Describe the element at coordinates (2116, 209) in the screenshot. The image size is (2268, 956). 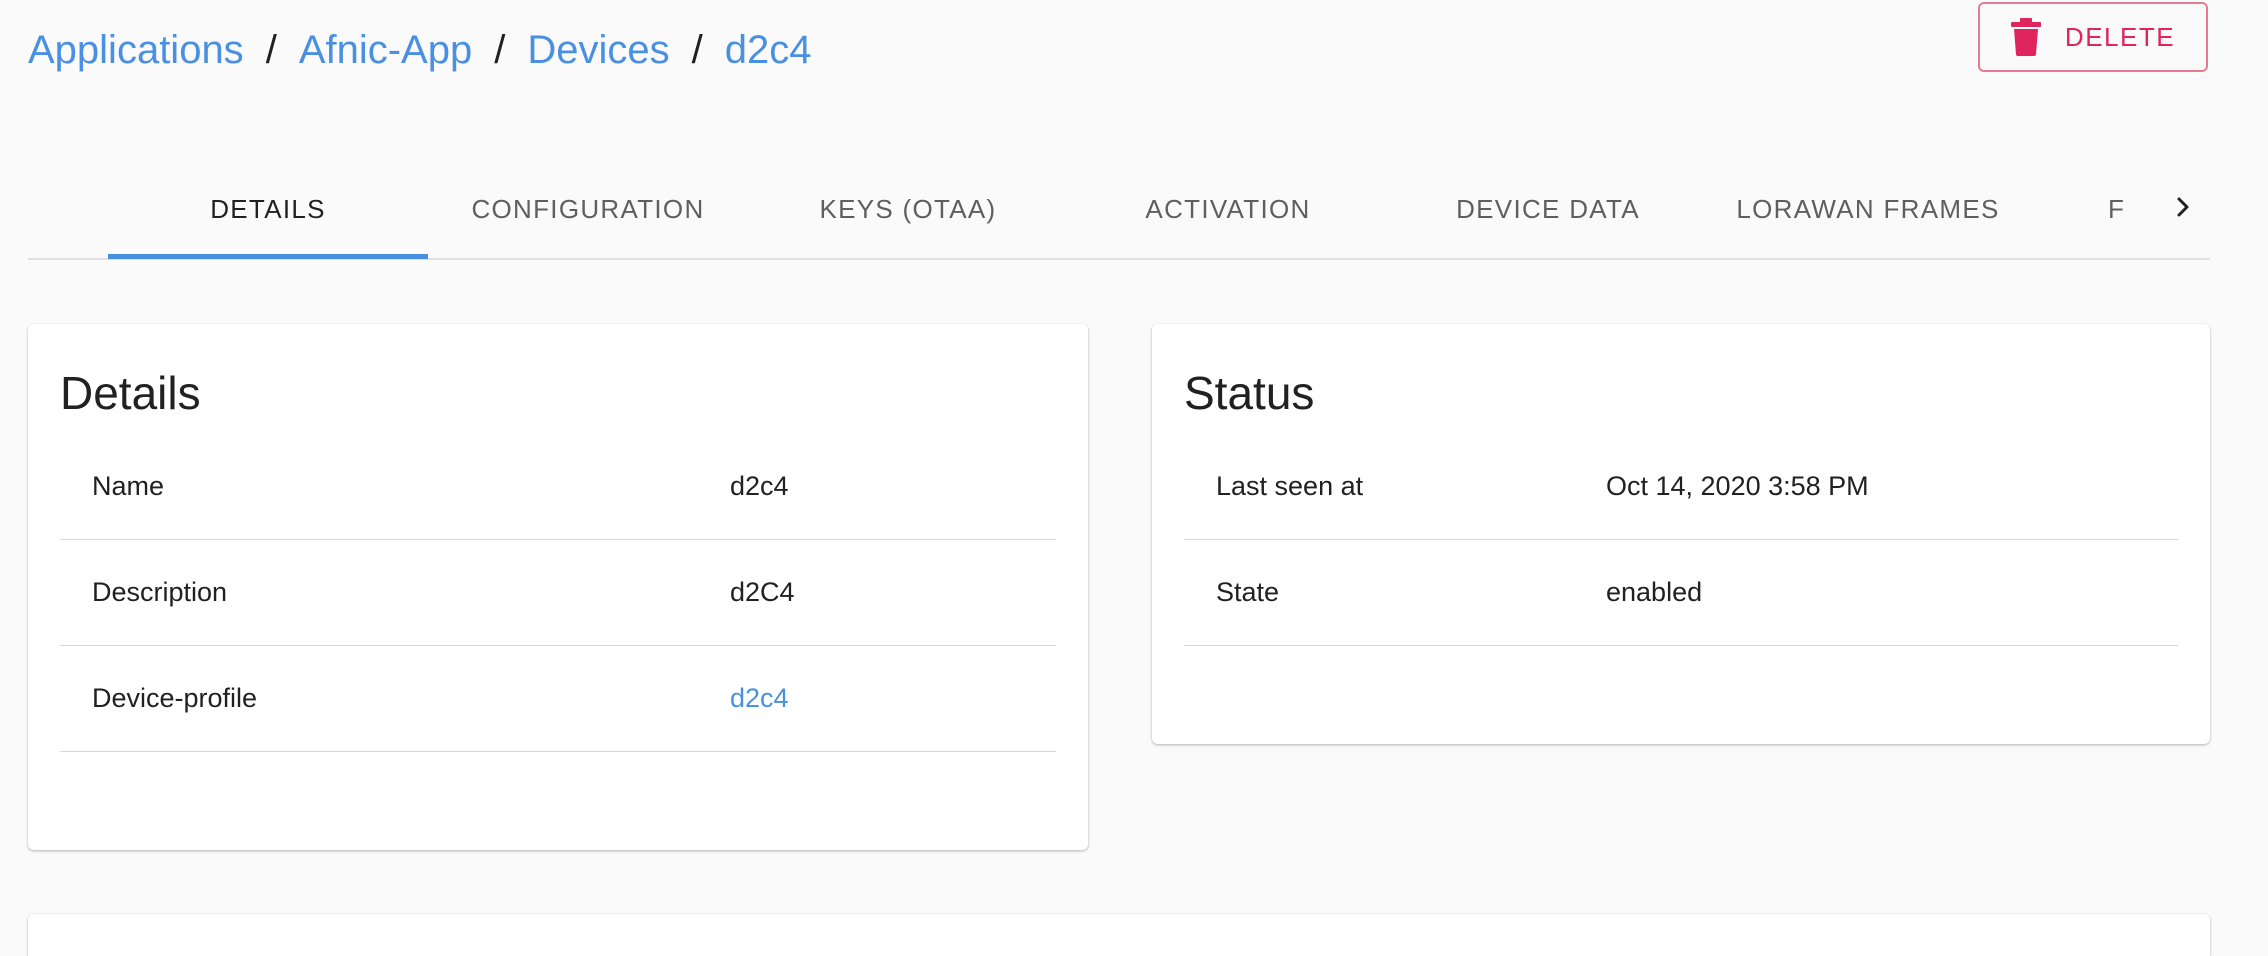
I see `tab-partial: F` at that location.